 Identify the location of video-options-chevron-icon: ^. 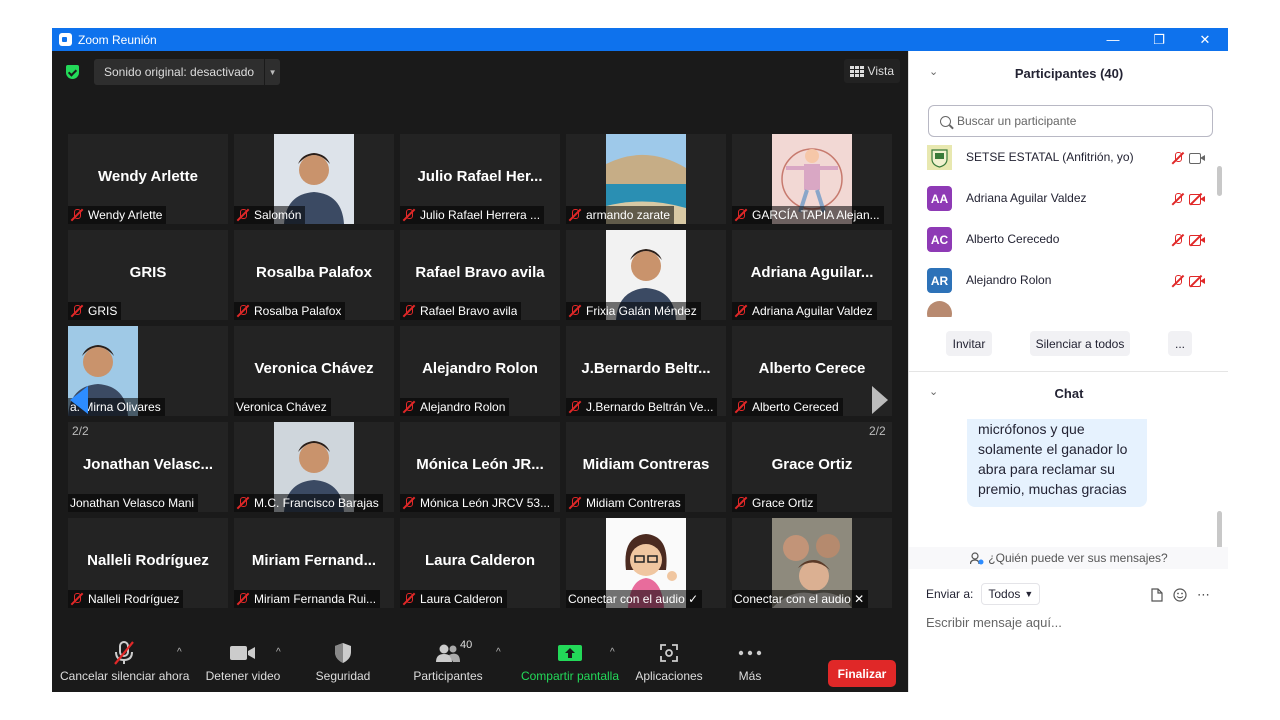
(278, 652).